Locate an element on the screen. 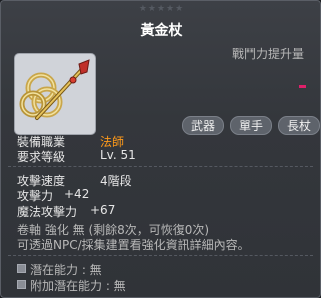 Image resolution: width=321 pixels, height=298 pixels. tag-weapon: 武器 is located at coordinates (203, 125).